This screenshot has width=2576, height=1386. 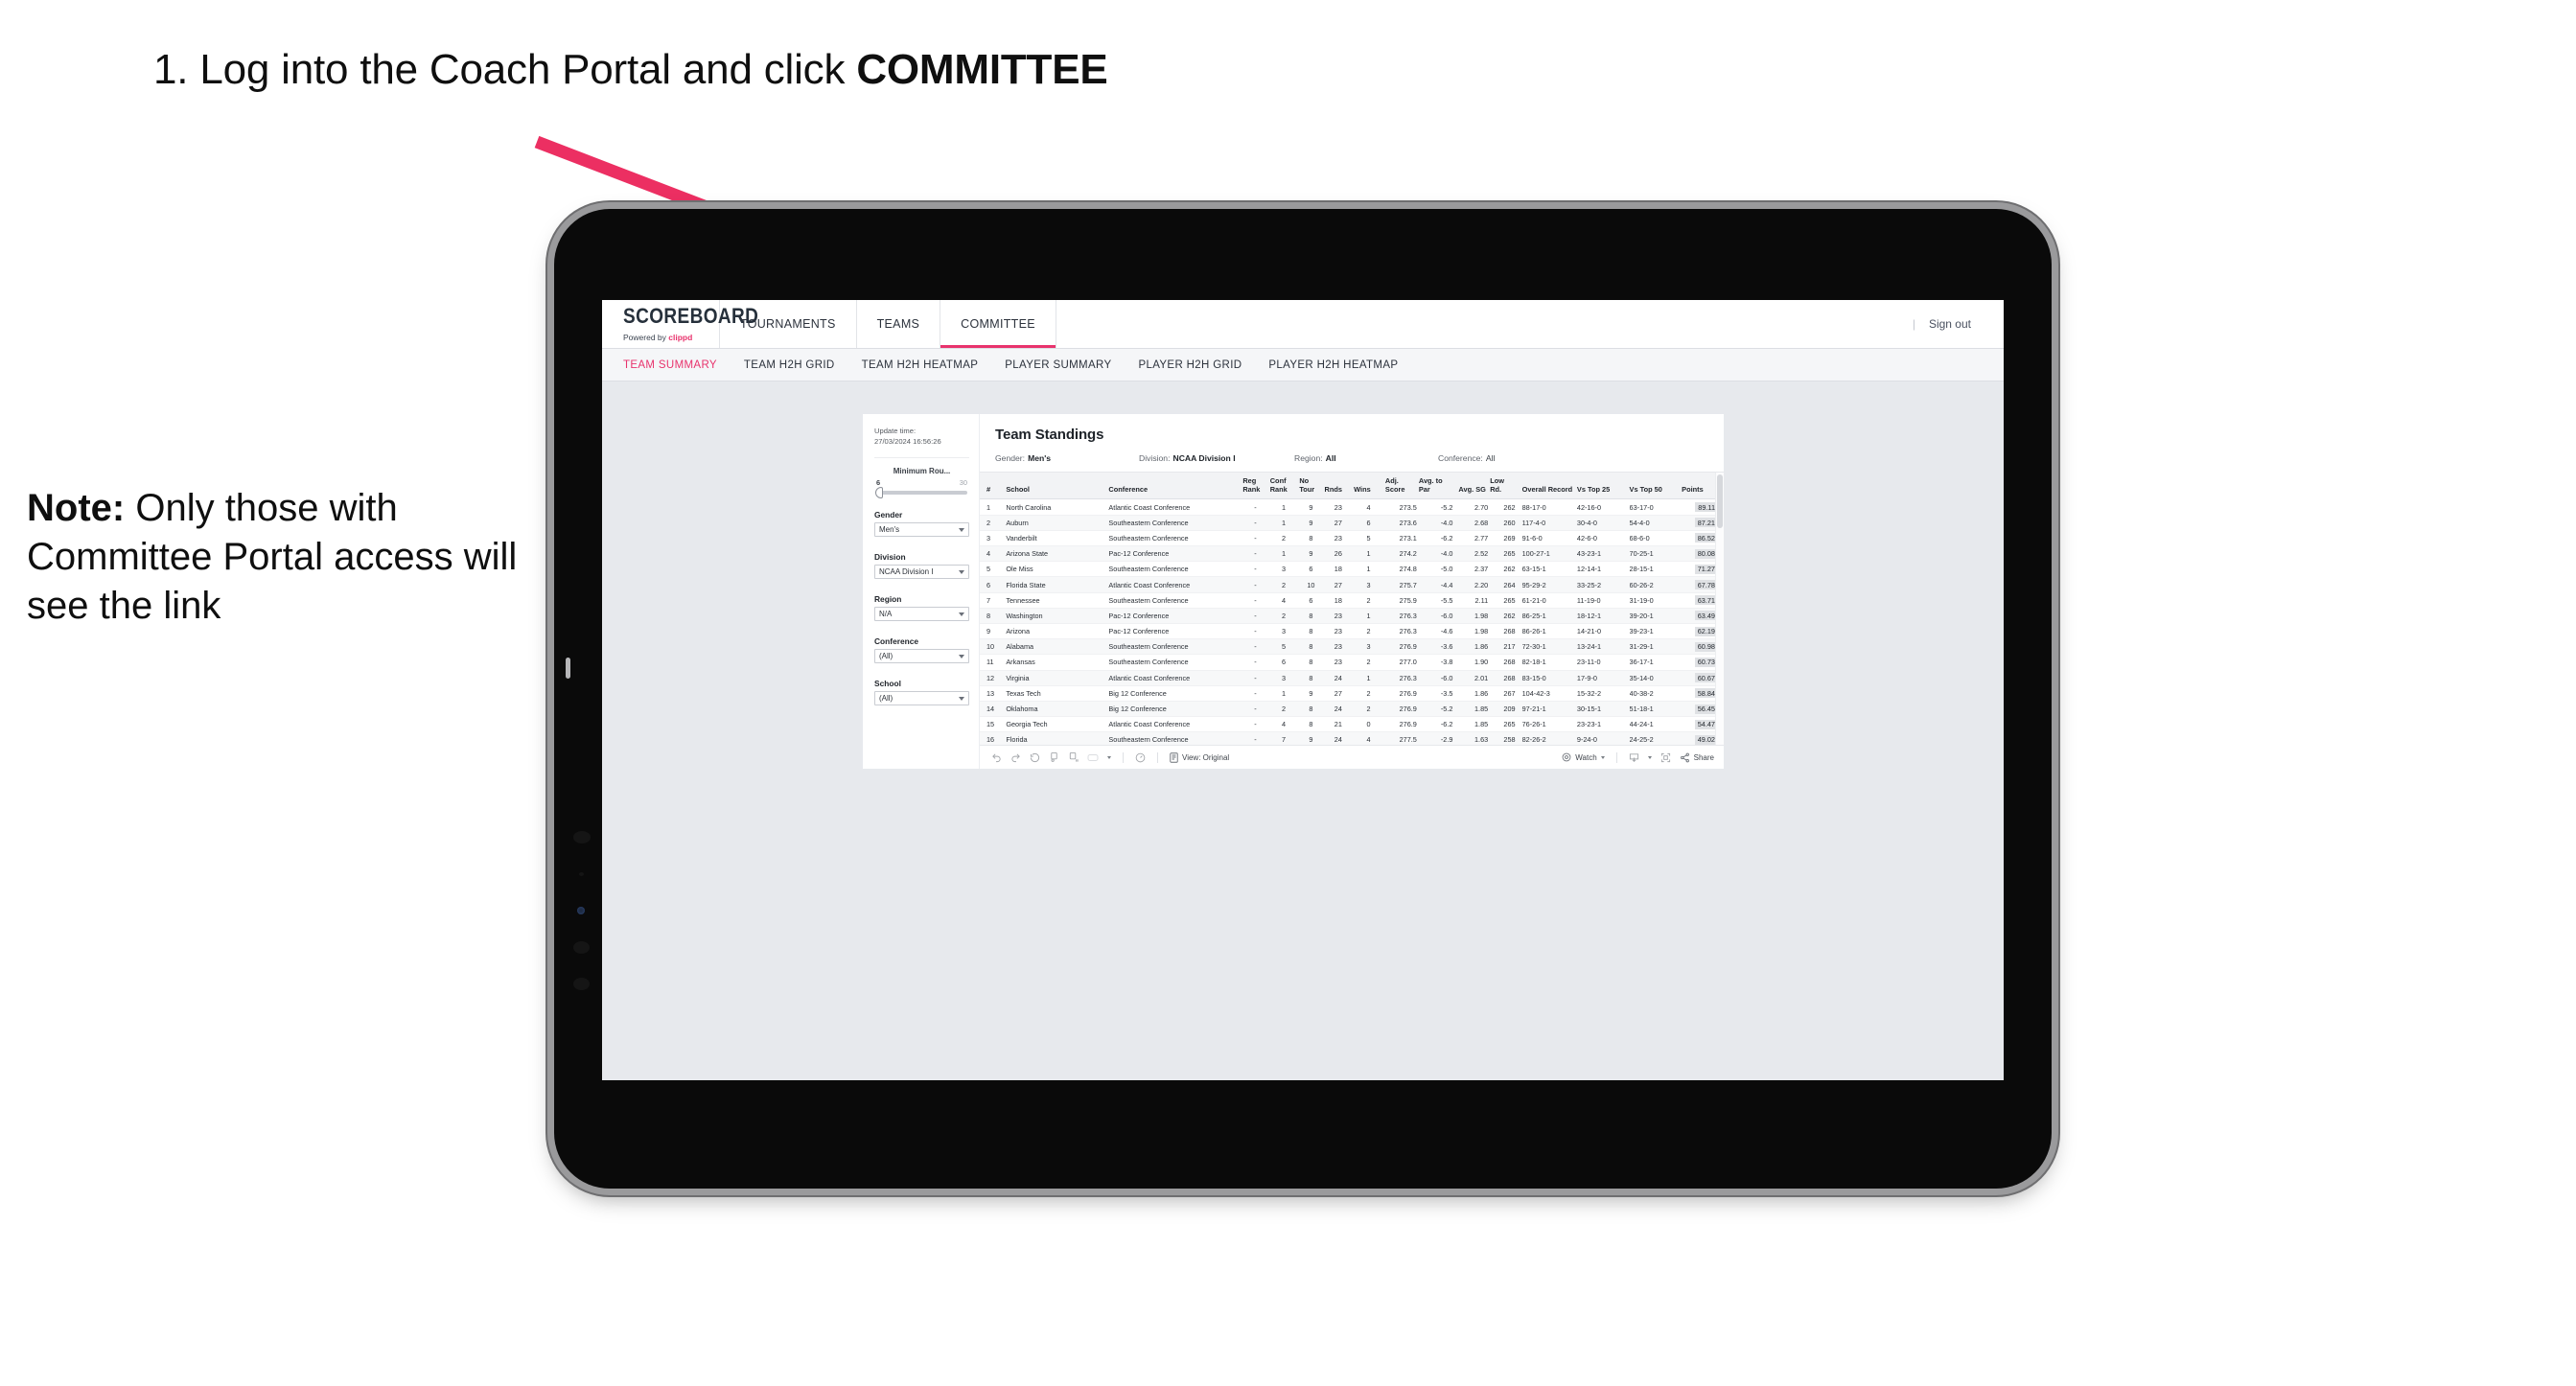 What do you see at coordinates (1474, 487) in the screenshot?
I see `col-header-avg-sg: Avg. SG` at bounding box center [1474, 487].